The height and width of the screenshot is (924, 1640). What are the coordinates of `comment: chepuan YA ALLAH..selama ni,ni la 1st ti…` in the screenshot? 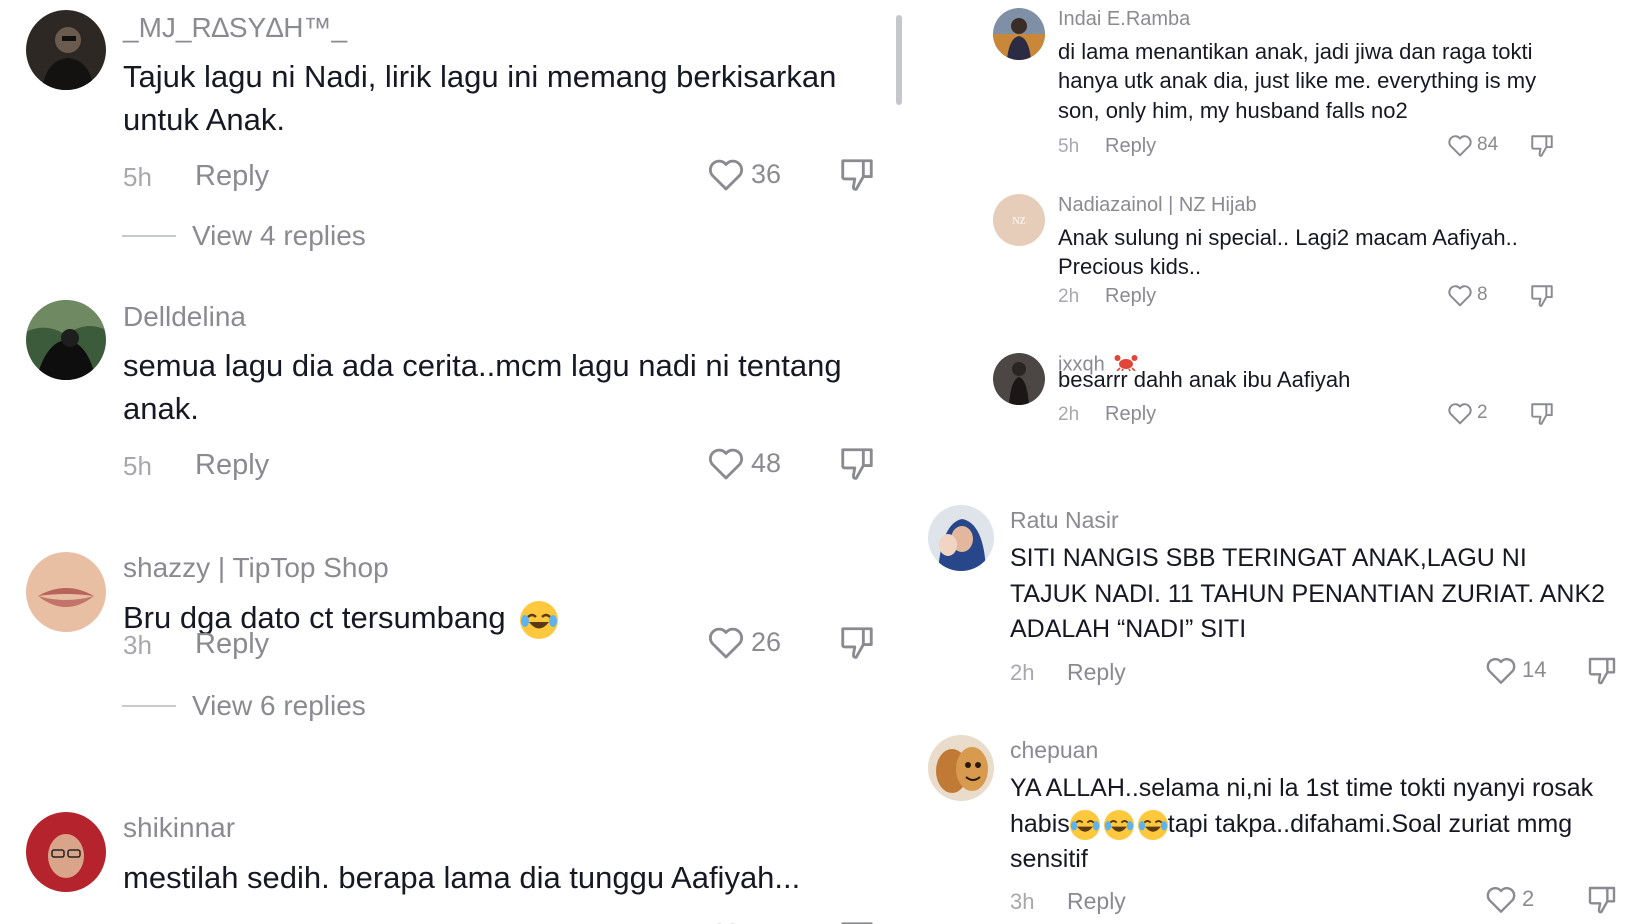 It's located at (1270, 829).